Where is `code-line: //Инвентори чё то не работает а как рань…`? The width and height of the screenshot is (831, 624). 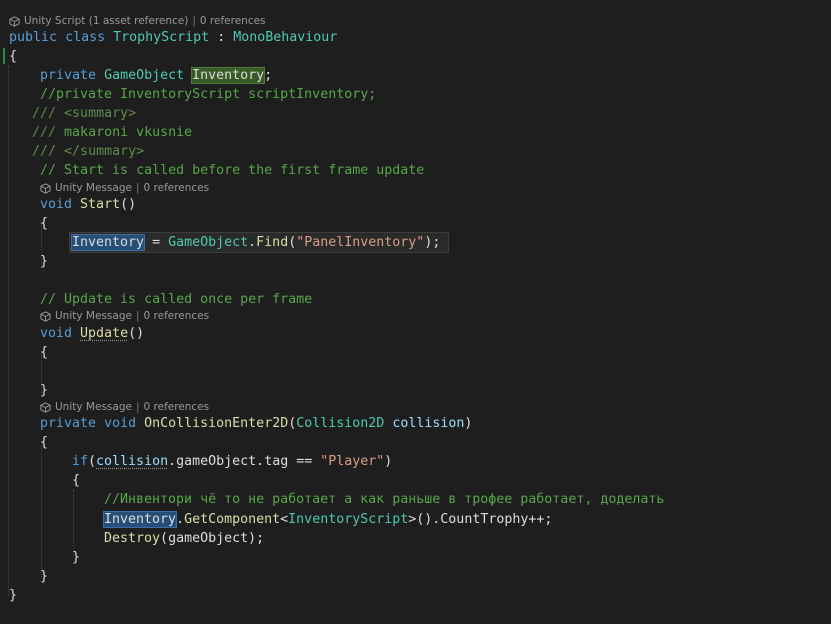
code-line: //Инвентори чё то не работает а как рань… is located at coordinates (415, 499).